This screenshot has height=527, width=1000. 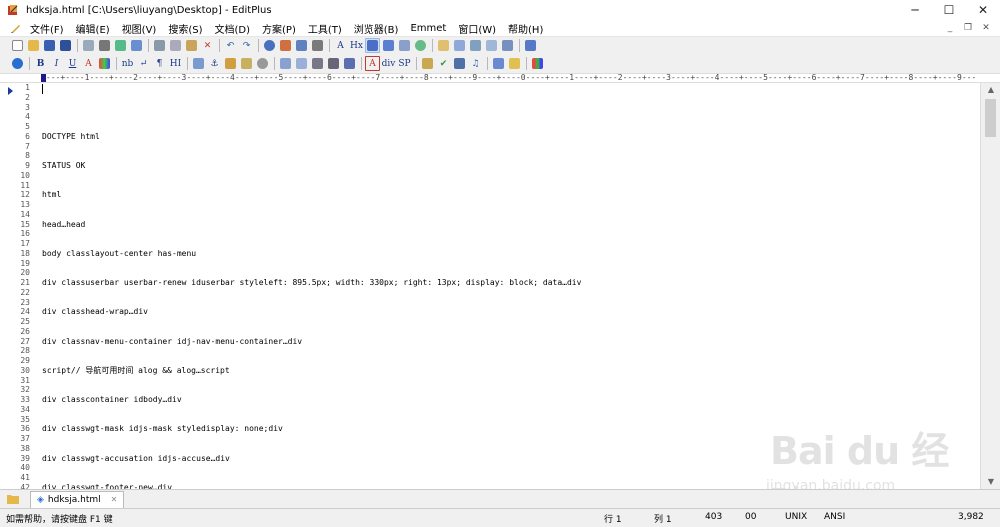 I want to click on close-tab-icon: ✕, so click(x=114, y=499).